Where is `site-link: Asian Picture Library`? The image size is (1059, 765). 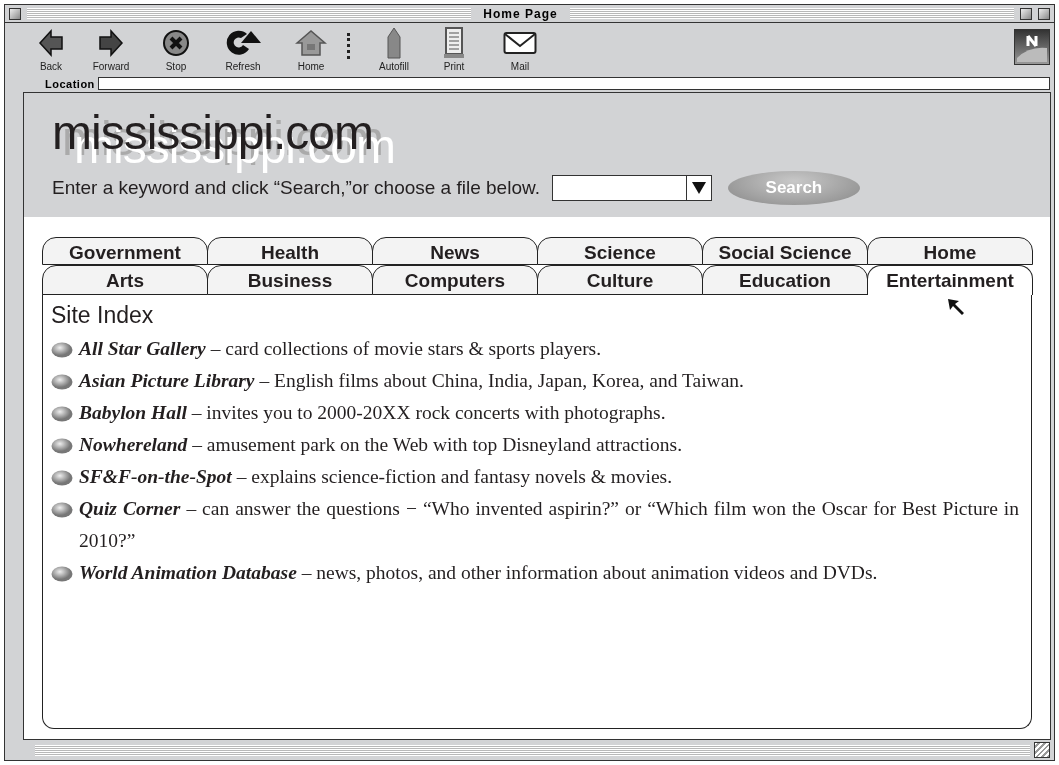 site-link: Asian Picture Library is located at coordinates (167, 380).